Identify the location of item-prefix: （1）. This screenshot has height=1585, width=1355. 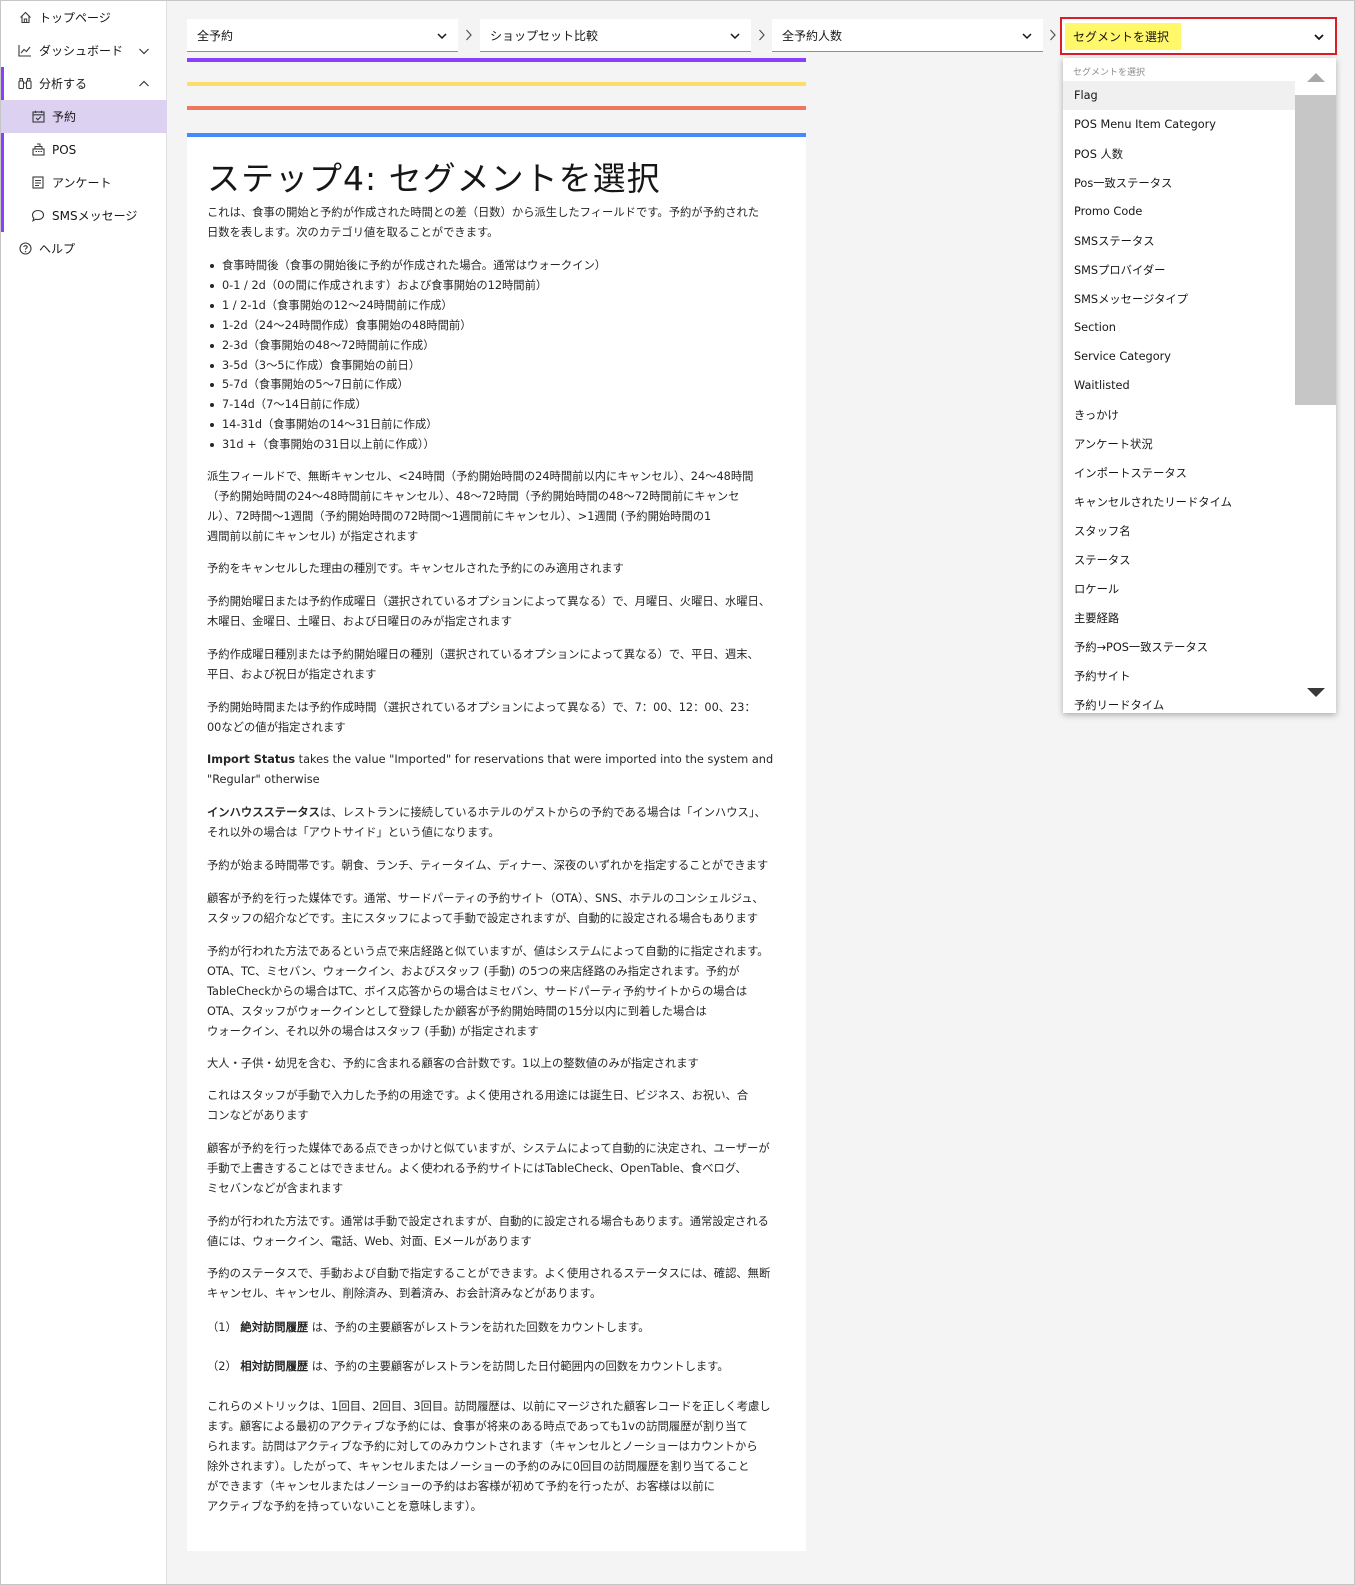
(222, 1327).